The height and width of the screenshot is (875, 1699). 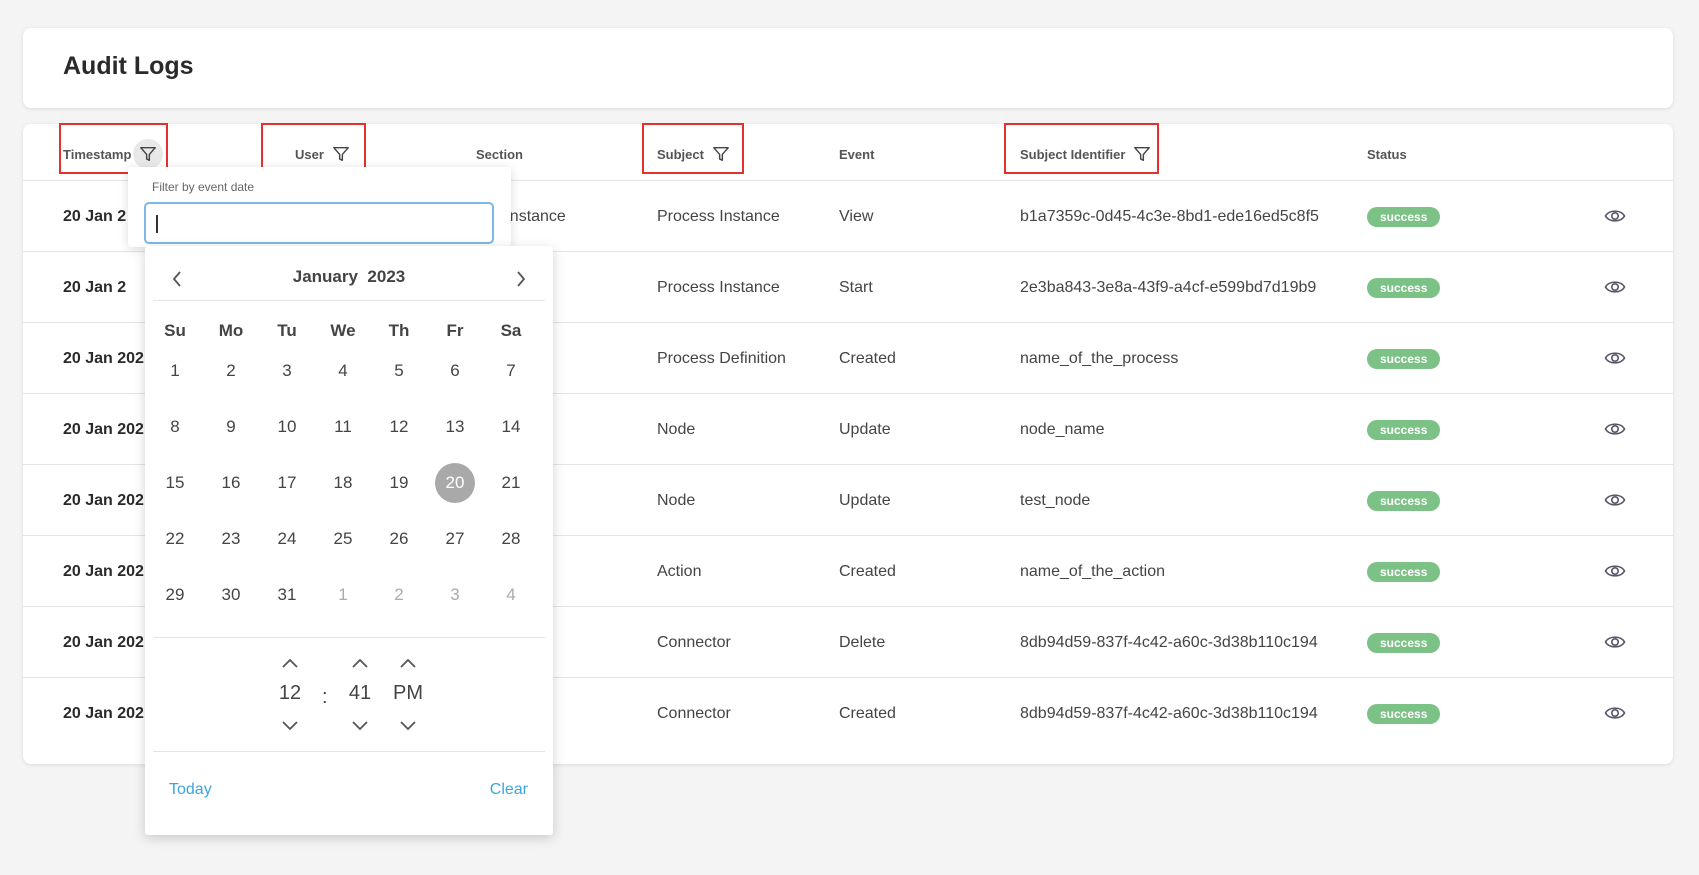 I want to click on calendar-day: 22, so click(x=175, y=539).